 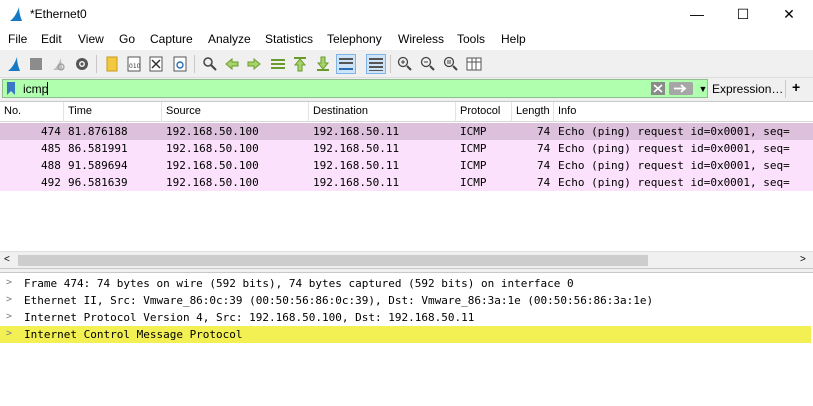 I want to click on auto-scroll-button, so click(x=346, y=64).